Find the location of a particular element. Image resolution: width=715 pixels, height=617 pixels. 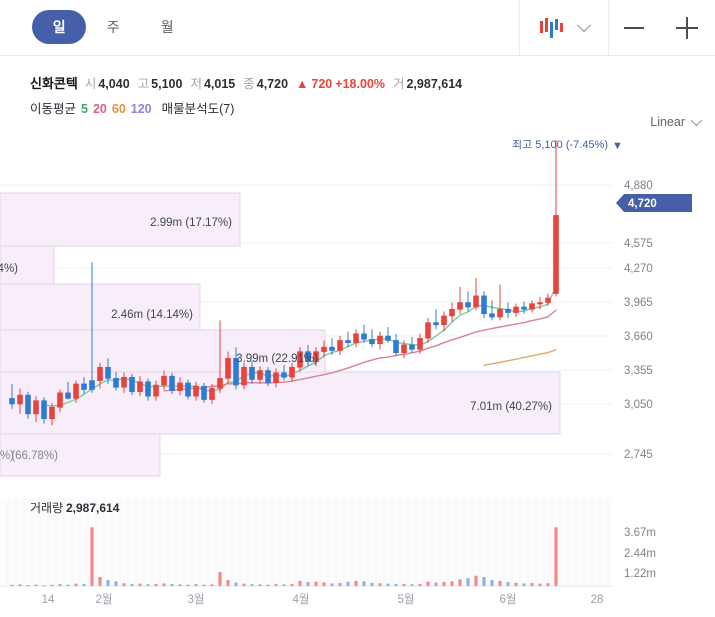

volume-axis-labels: 3.67m 2.44m 1.22m is located at coordinates (640, 553).